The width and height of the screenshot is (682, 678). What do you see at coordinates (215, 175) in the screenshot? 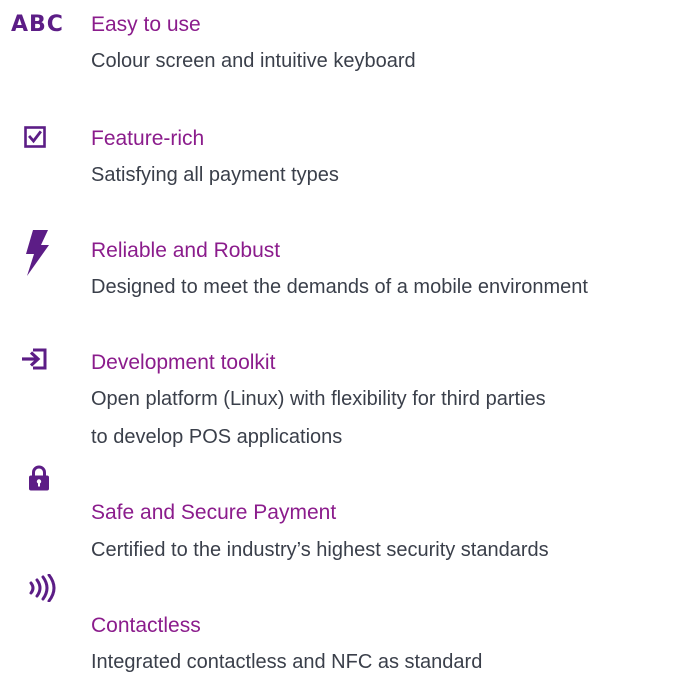
I see `feature-description: Satisfying all payment types` at bounding box center [215, 175].